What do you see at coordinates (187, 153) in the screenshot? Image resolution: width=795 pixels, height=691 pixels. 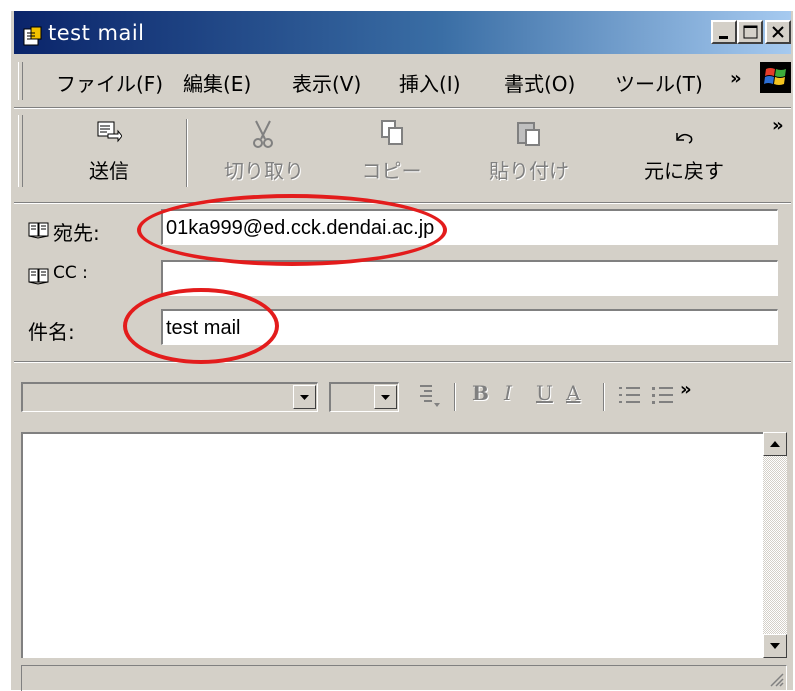 I see `toolbar-separator` at bounding box center [187, 153].